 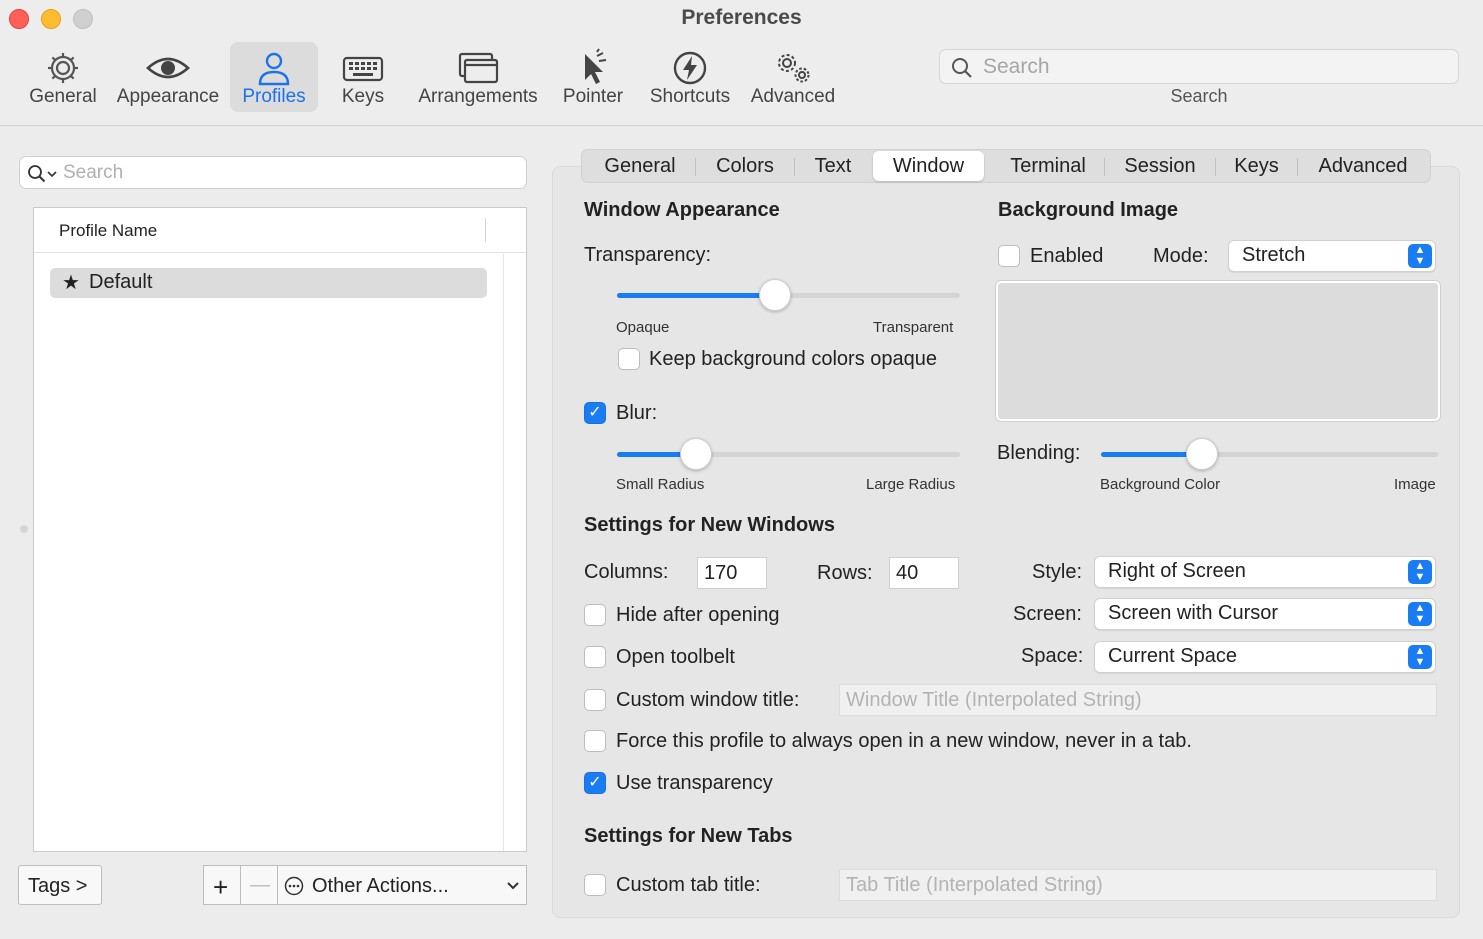 What do you see at coordinates (593, 96) in the screenshot?
I see `toolbar-pointer-label: Pointer` at bounding box center [593, 96].